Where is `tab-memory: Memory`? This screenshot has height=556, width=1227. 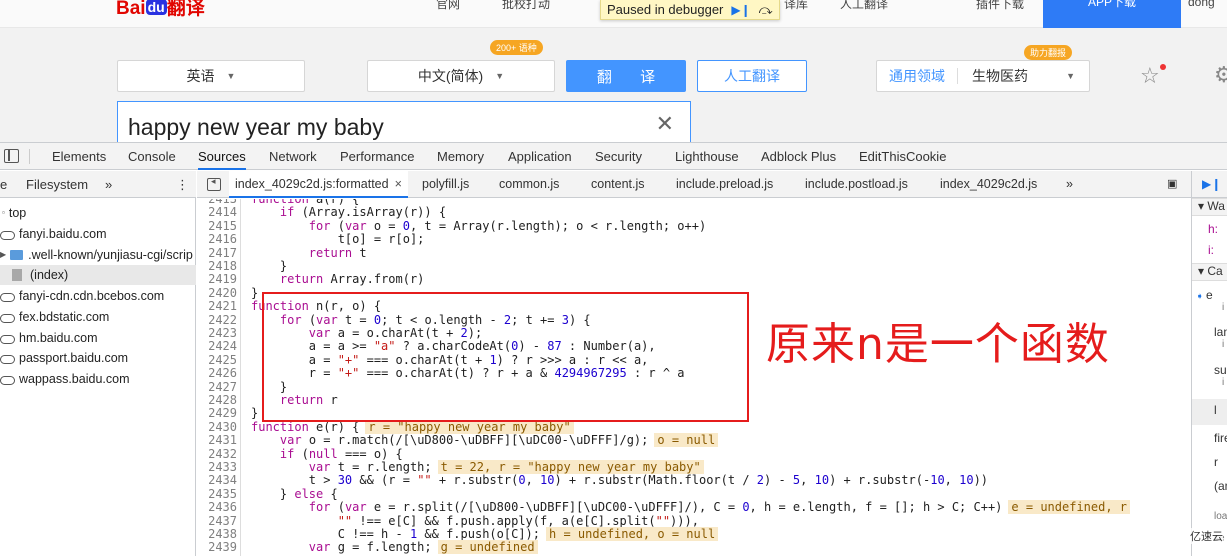 tab-memory: Memory is located at coordinates (460, 156).